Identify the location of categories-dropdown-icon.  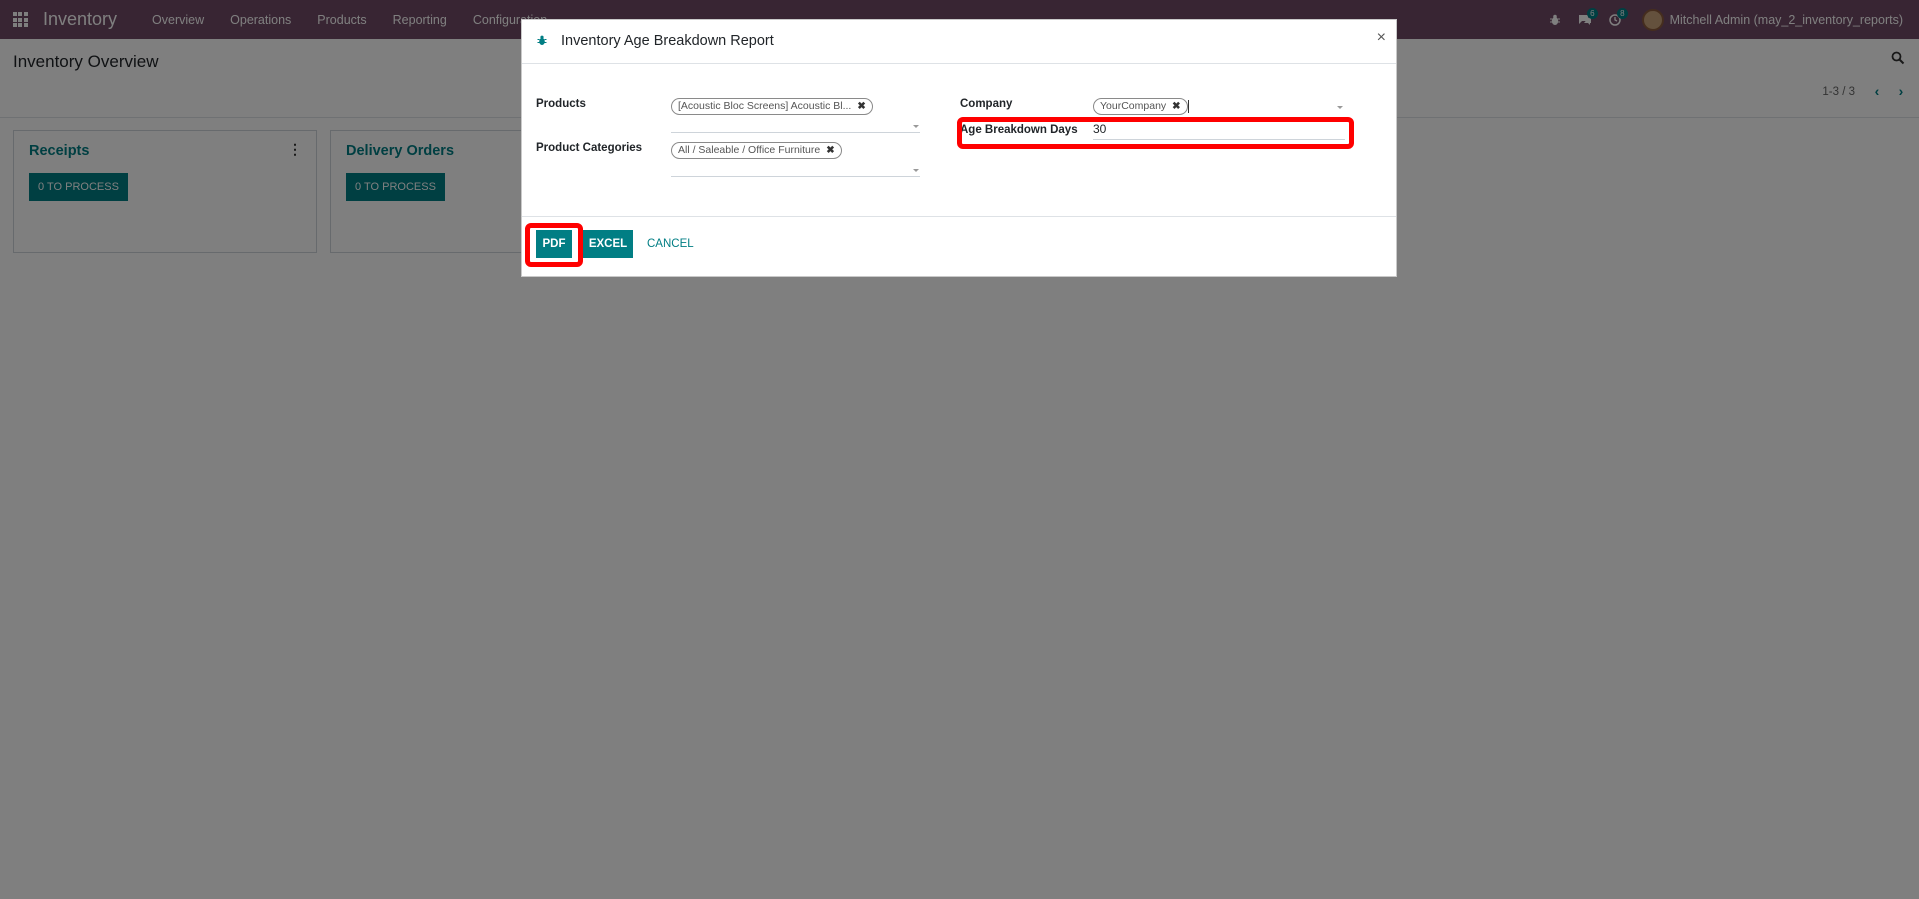
(916, 170).